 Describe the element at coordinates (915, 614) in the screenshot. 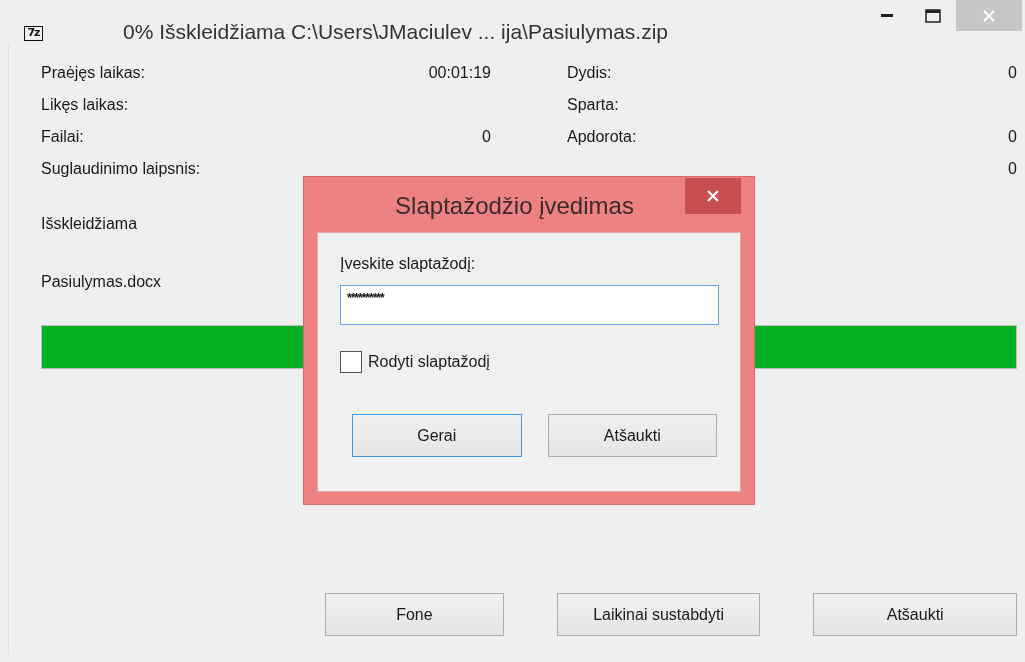

I see `action-button: Atšaukti` at that location.